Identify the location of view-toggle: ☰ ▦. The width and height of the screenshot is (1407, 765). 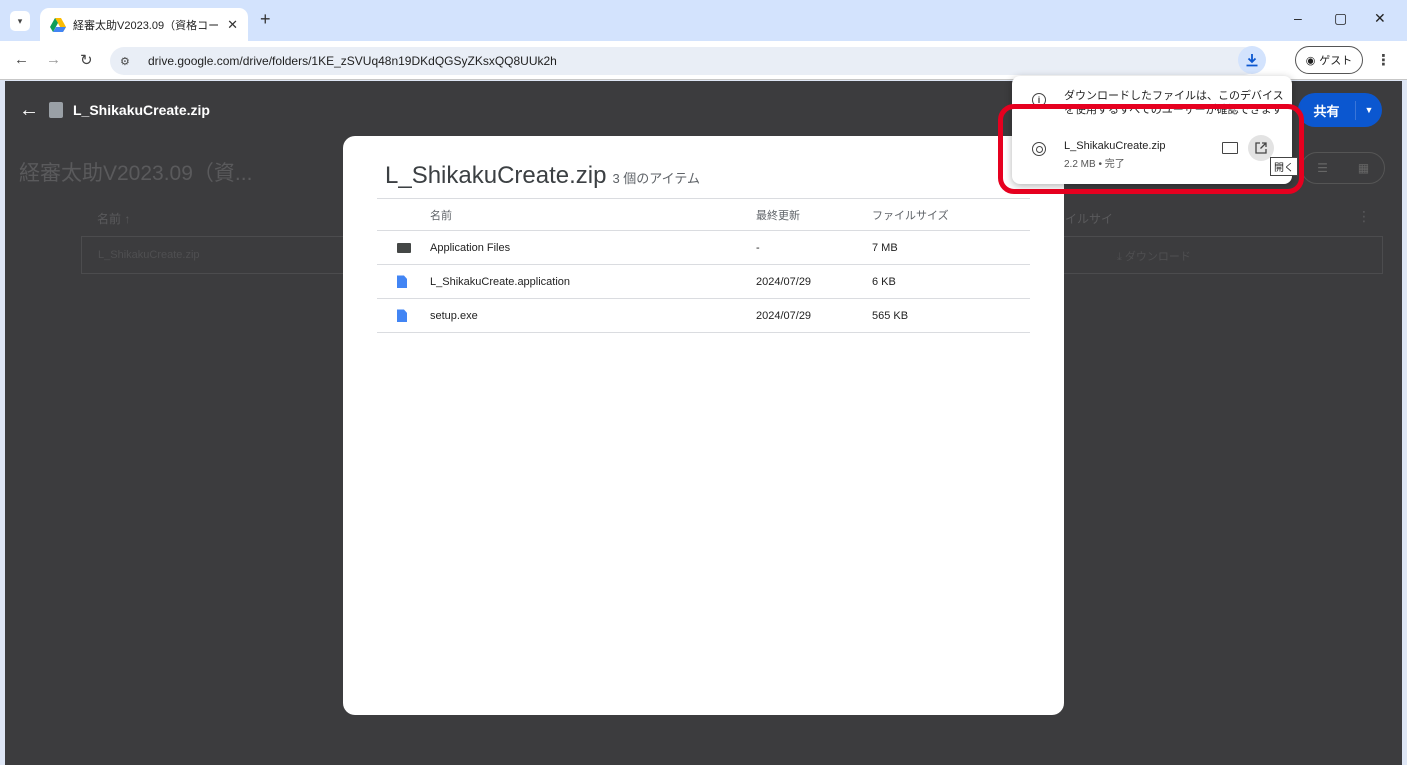
(1343, 168).